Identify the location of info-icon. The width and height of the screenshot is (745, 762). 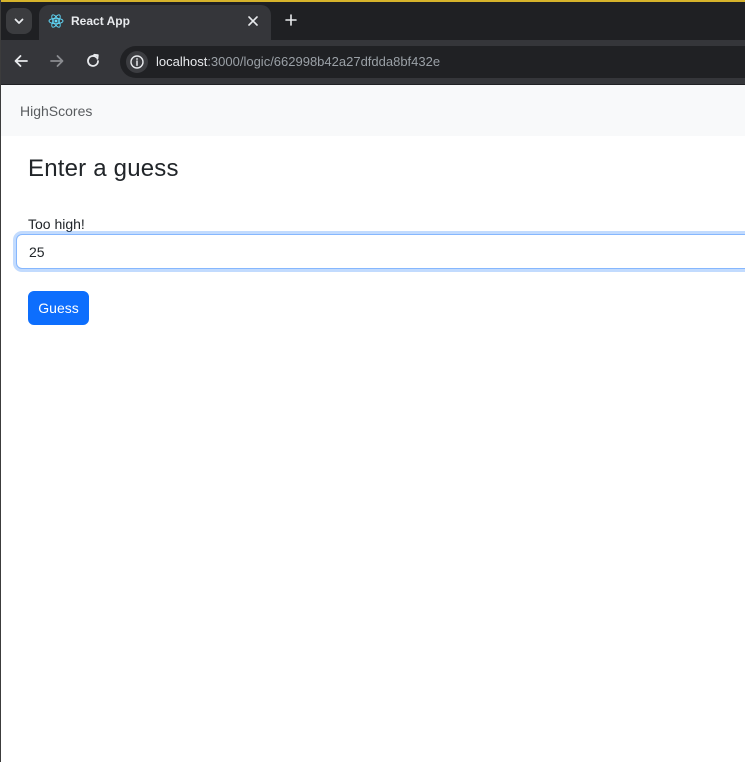
(137, 62).